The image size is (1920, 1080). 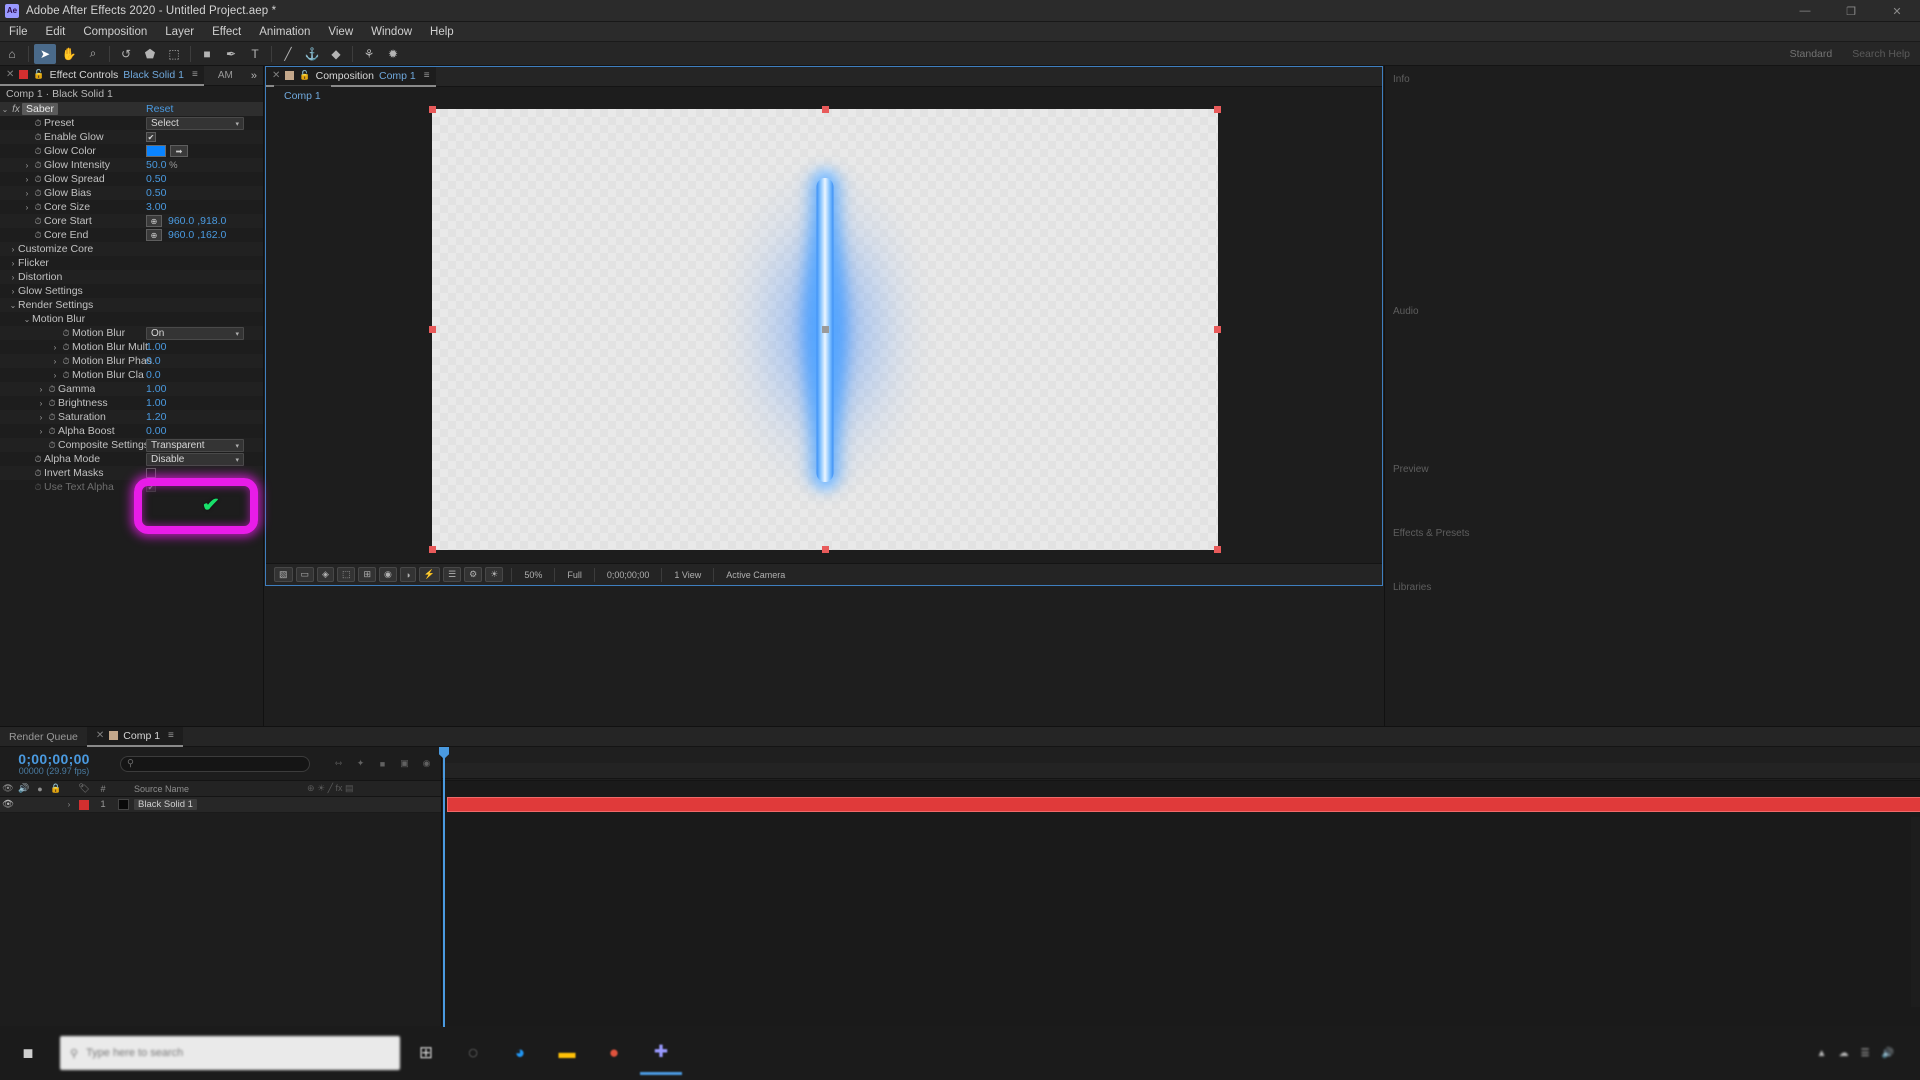 What do you see at coordinates (494, 574) in the screenshot?
I see `reset-exposure-icon: ☀` at bounding box center [494, 574].